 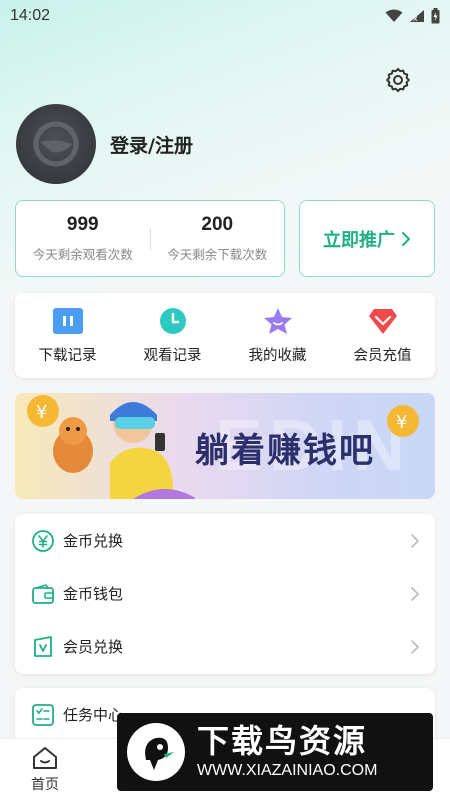 What do you see at coordinates (173, 321) in the screenshot?
I see `clock-icon` at bounding box center [173, 321].